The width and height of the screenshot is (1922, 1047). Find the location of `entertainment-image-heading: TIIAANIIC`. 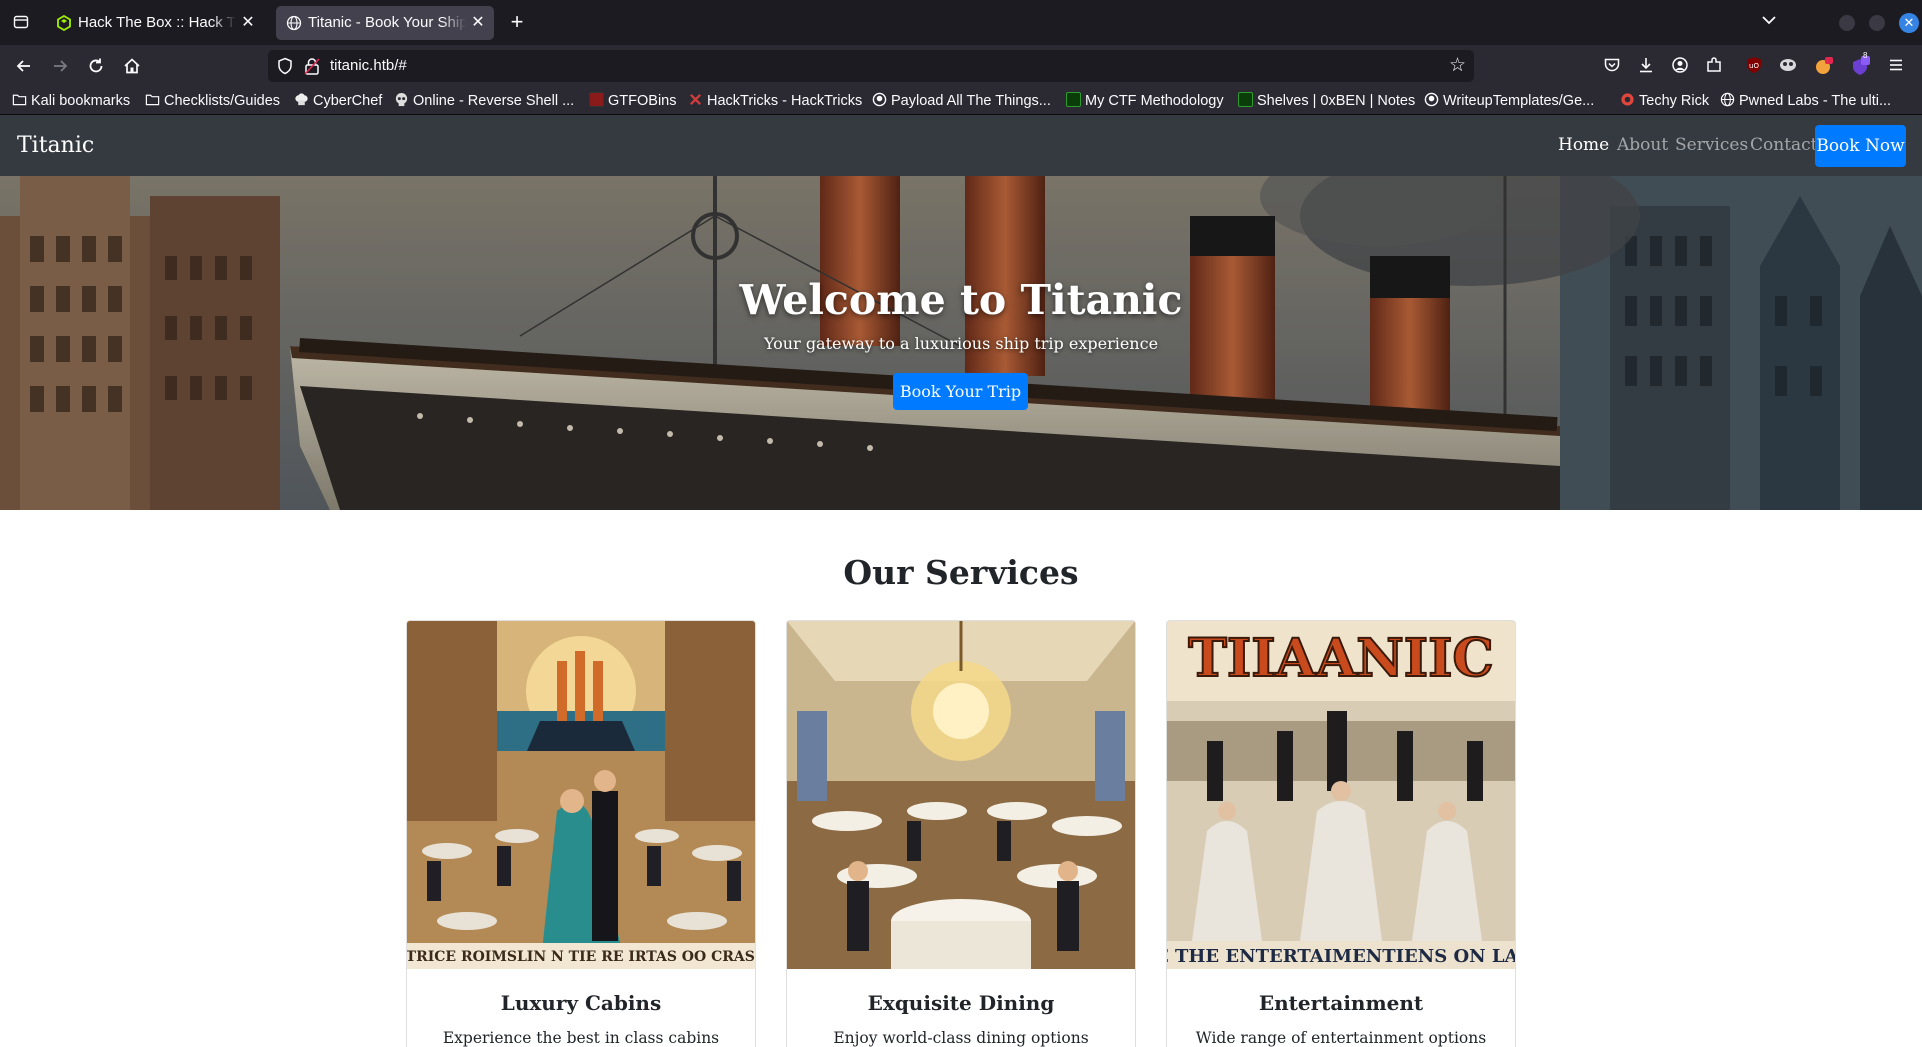

entertainment-image-heading: TIIAANIIC is located at coordinates (1341, 658).